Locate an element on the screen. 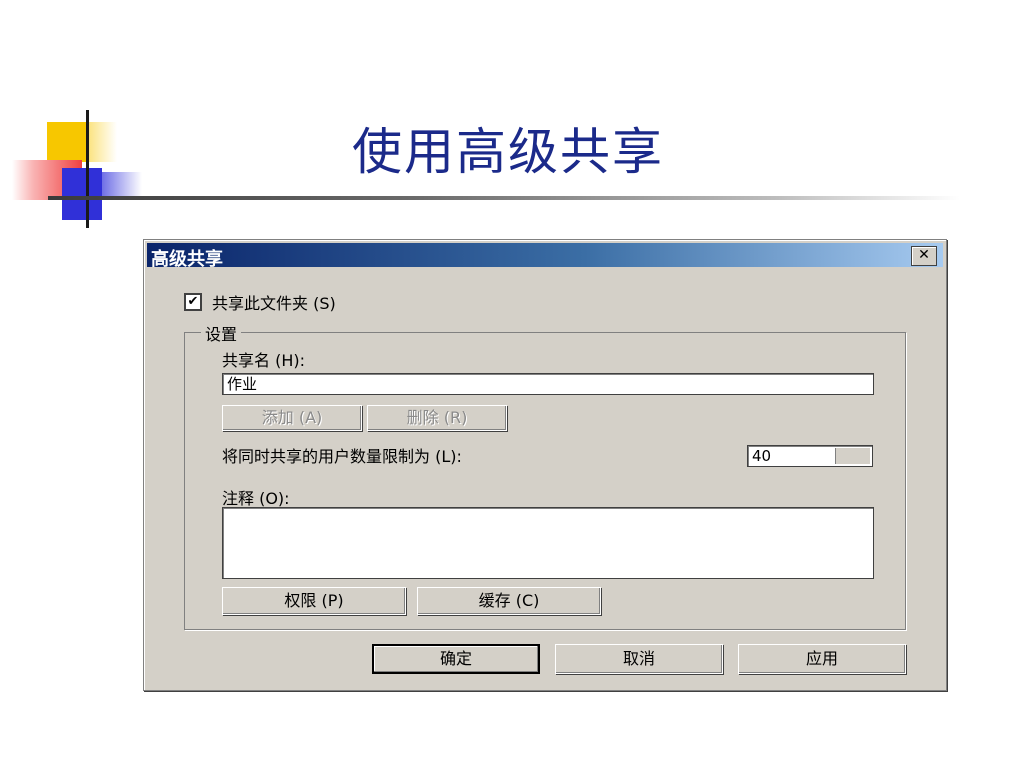  checkmark-icon: ✔ is located at coordinates (193, 301).